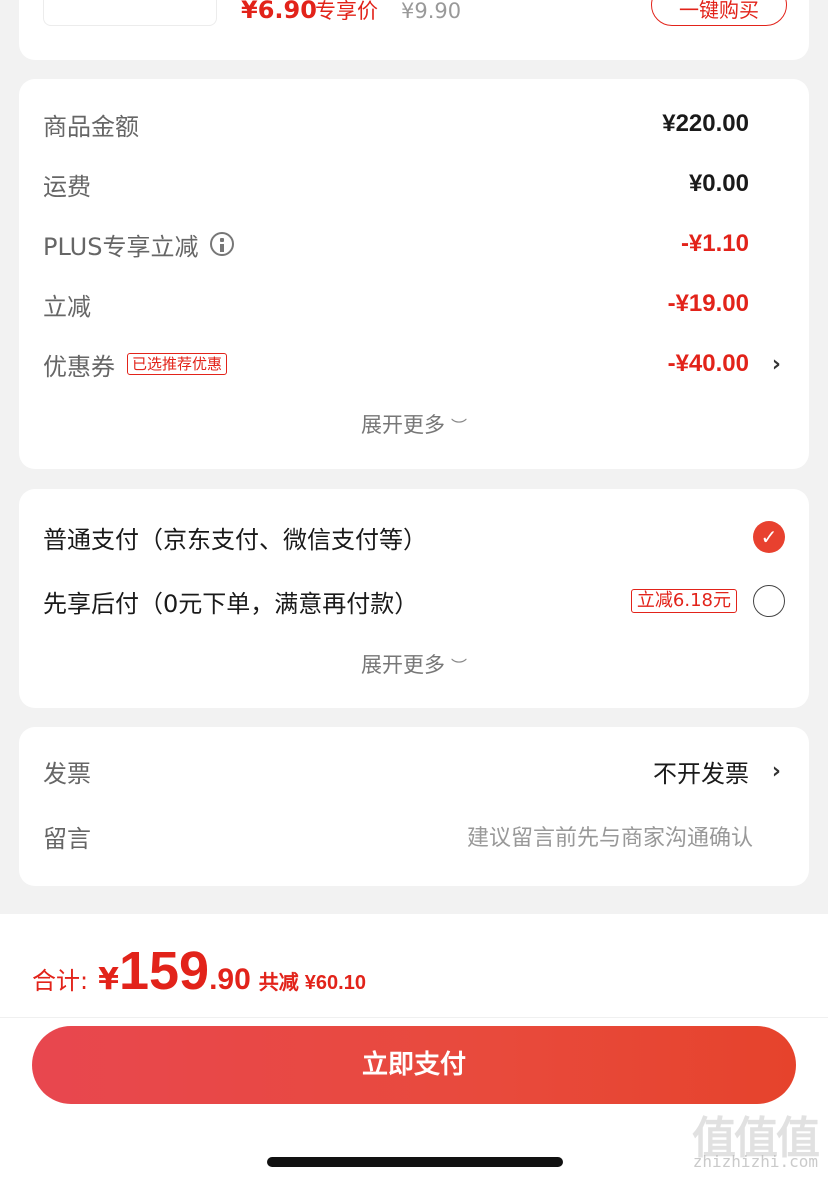 The width and height of the screenshot is (828, 1182). What do you see at coordinates (164, 971) in the screenshot?
I see `total-integer: 159` at bounding box center [164, 971].